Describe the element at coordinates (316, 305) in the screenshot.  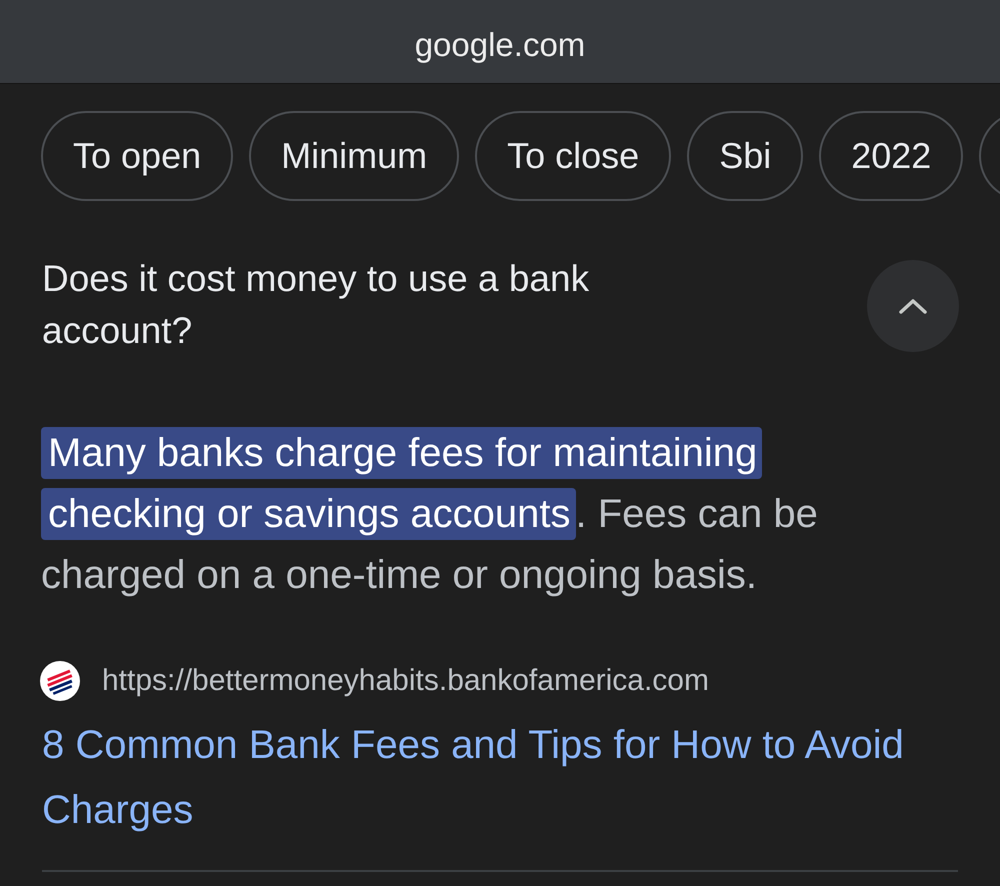
I see `question-text: Does it cost money to use a bank account?` at that location.